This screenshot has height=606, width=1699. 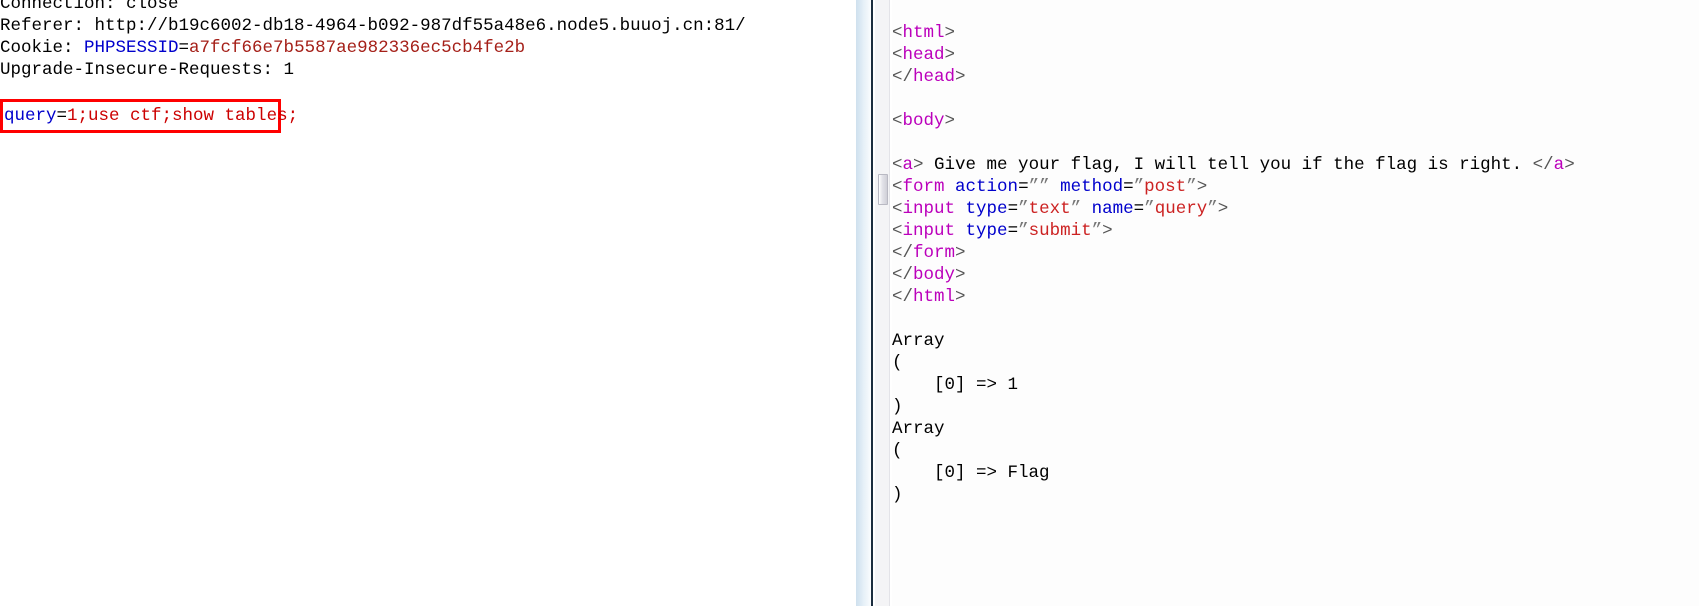 I want to click on post-param-name: query, so click(x=30, y=116).